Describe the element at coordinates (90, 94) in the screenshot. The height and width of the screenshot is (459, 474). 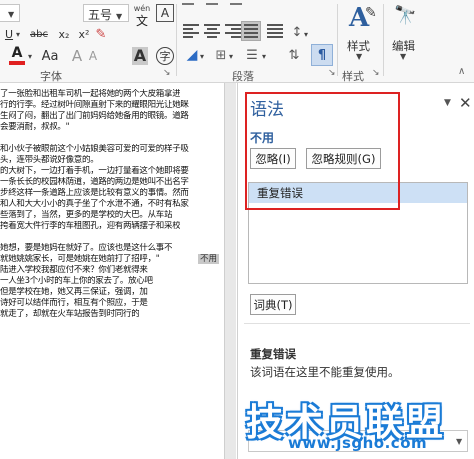
I see `document-line: 了一张脸和出租车司机一起将她的两个大皮箱拿进` at that location.